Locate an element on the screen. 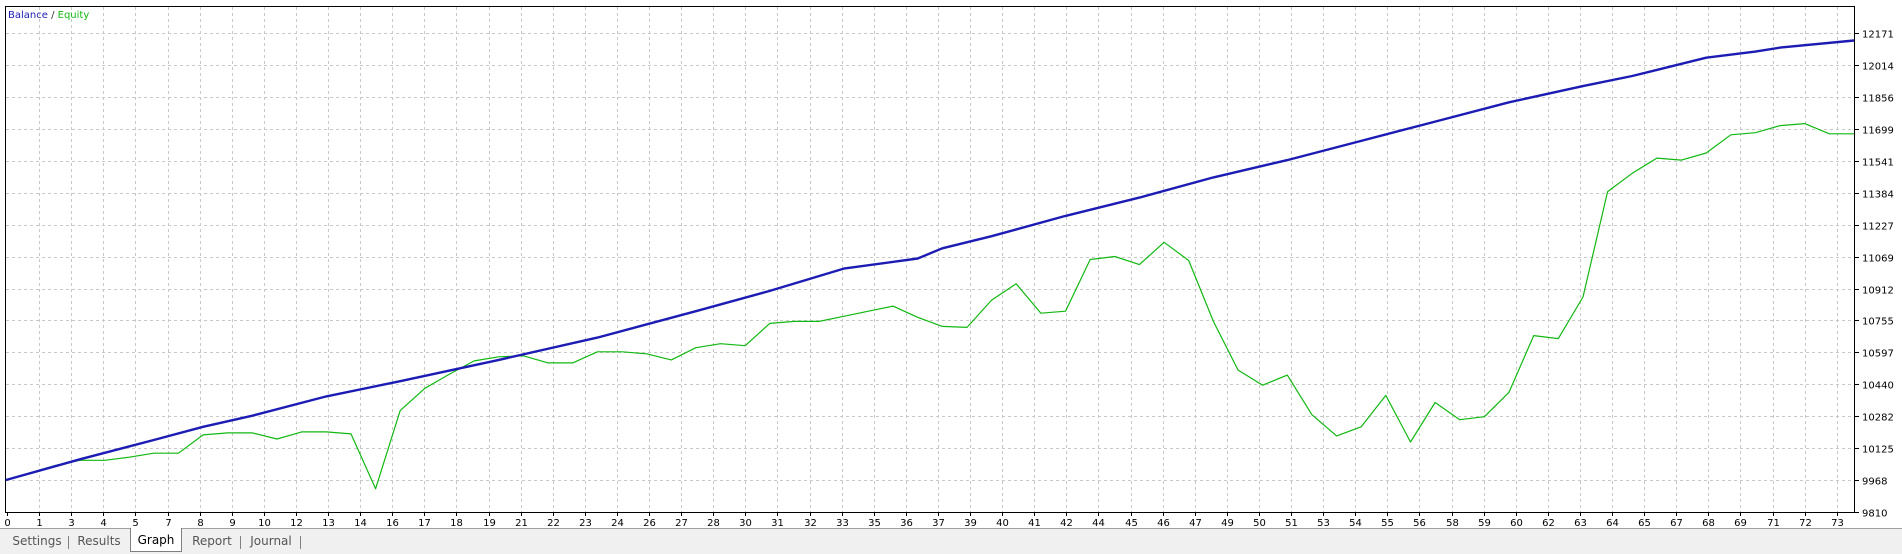 This screenshot has height=554, width=1902. x-tick-label: 21 is located at coordinates (521, 523).